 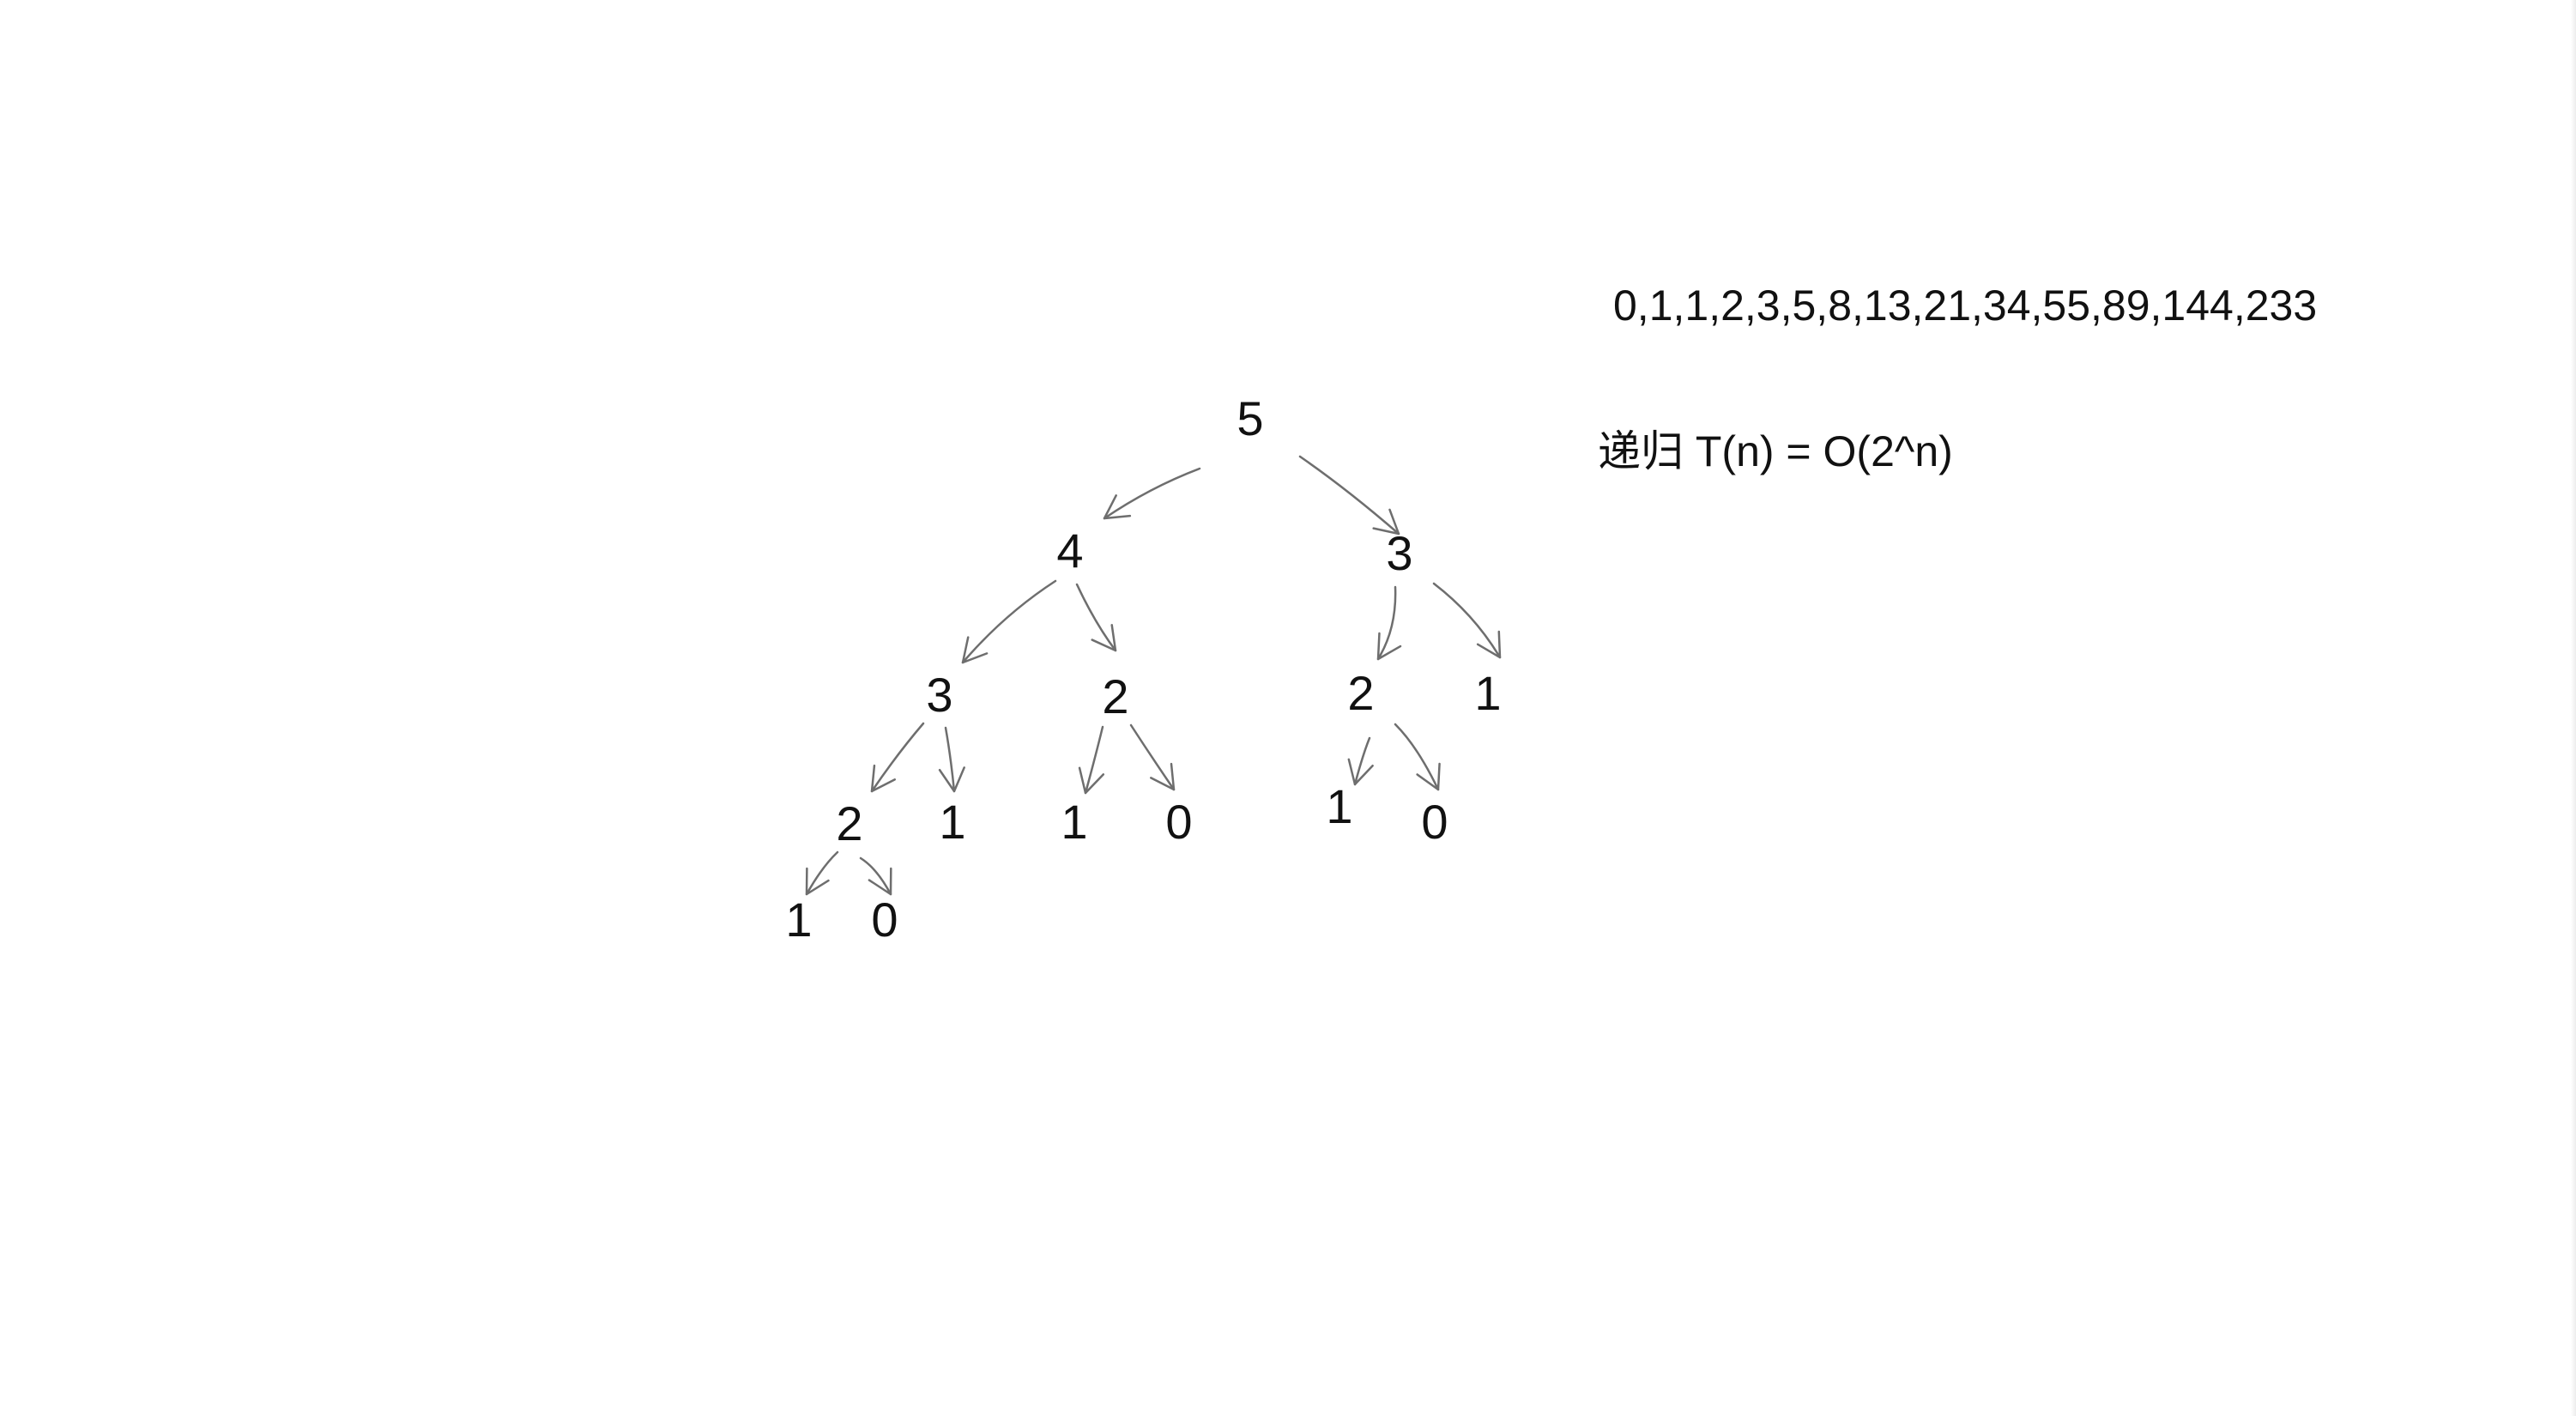 I want to click on edge-n4-n3a, so click(x=1009, y=621).